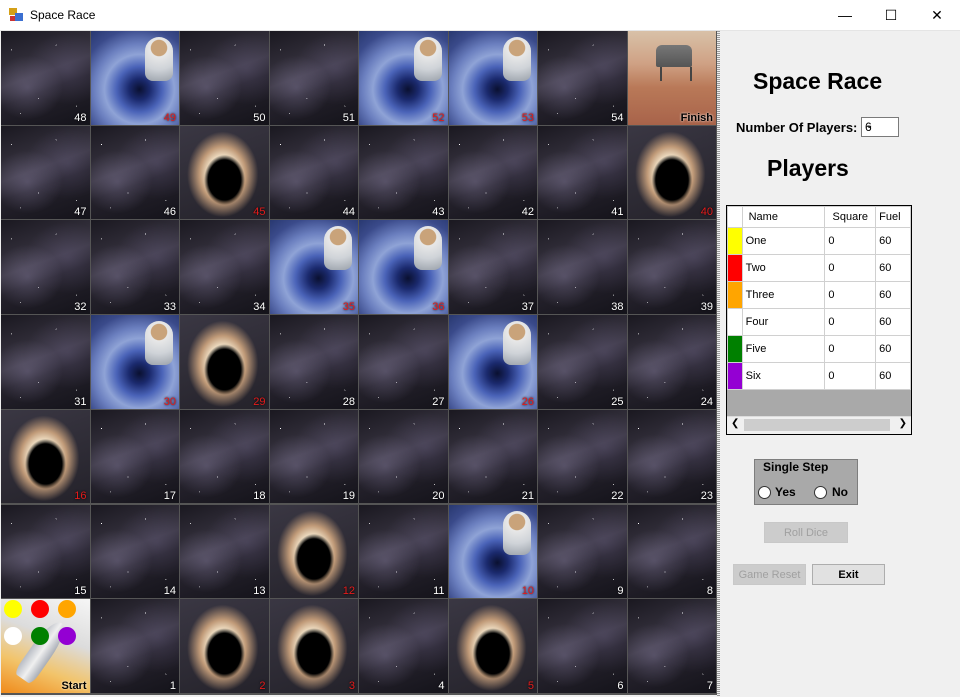  Describe the element at coordinates (718, 364) in the screenshot. I see `splitter` at that location.